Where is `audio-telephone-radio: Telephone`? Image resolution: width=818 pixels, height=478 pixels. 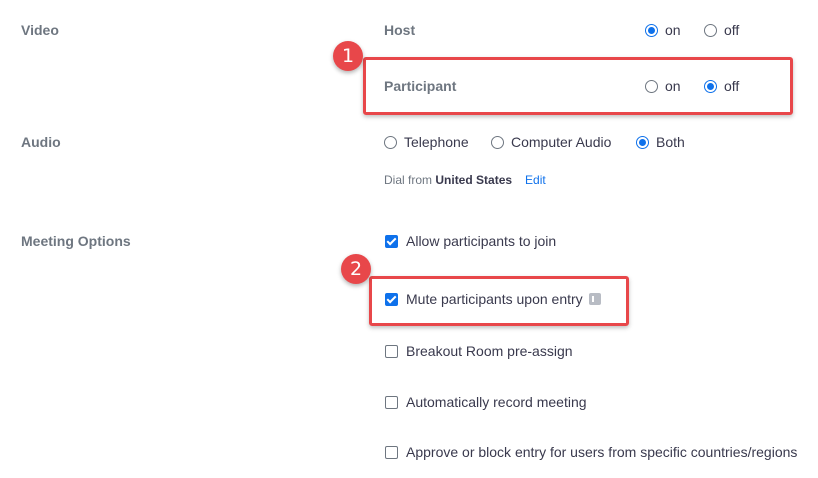
audio-telephone-radio: Telephone is located at coordinates (426, 142).